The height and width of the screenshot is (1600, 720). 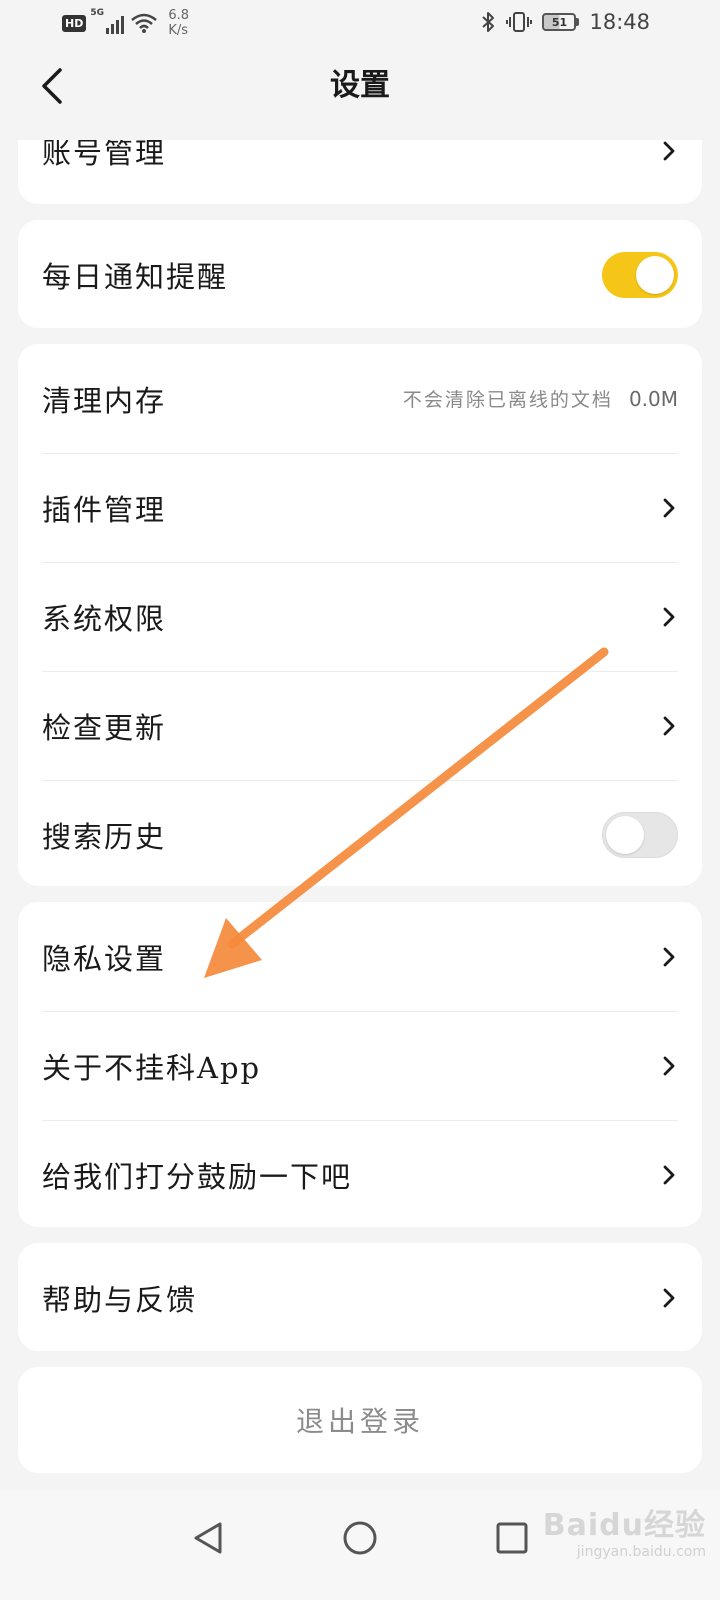 I want to click on notification-card: 每日通知提醒, so click(x=360, y=274).